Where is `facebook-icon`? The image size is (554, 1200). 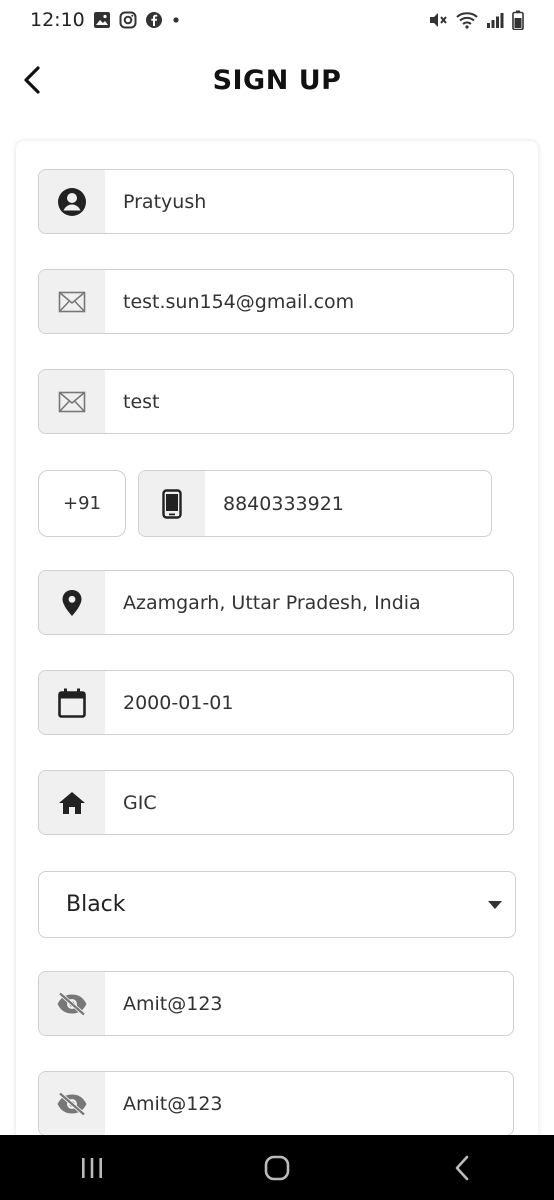 facebook-icon is located at coordinates (154, 20).